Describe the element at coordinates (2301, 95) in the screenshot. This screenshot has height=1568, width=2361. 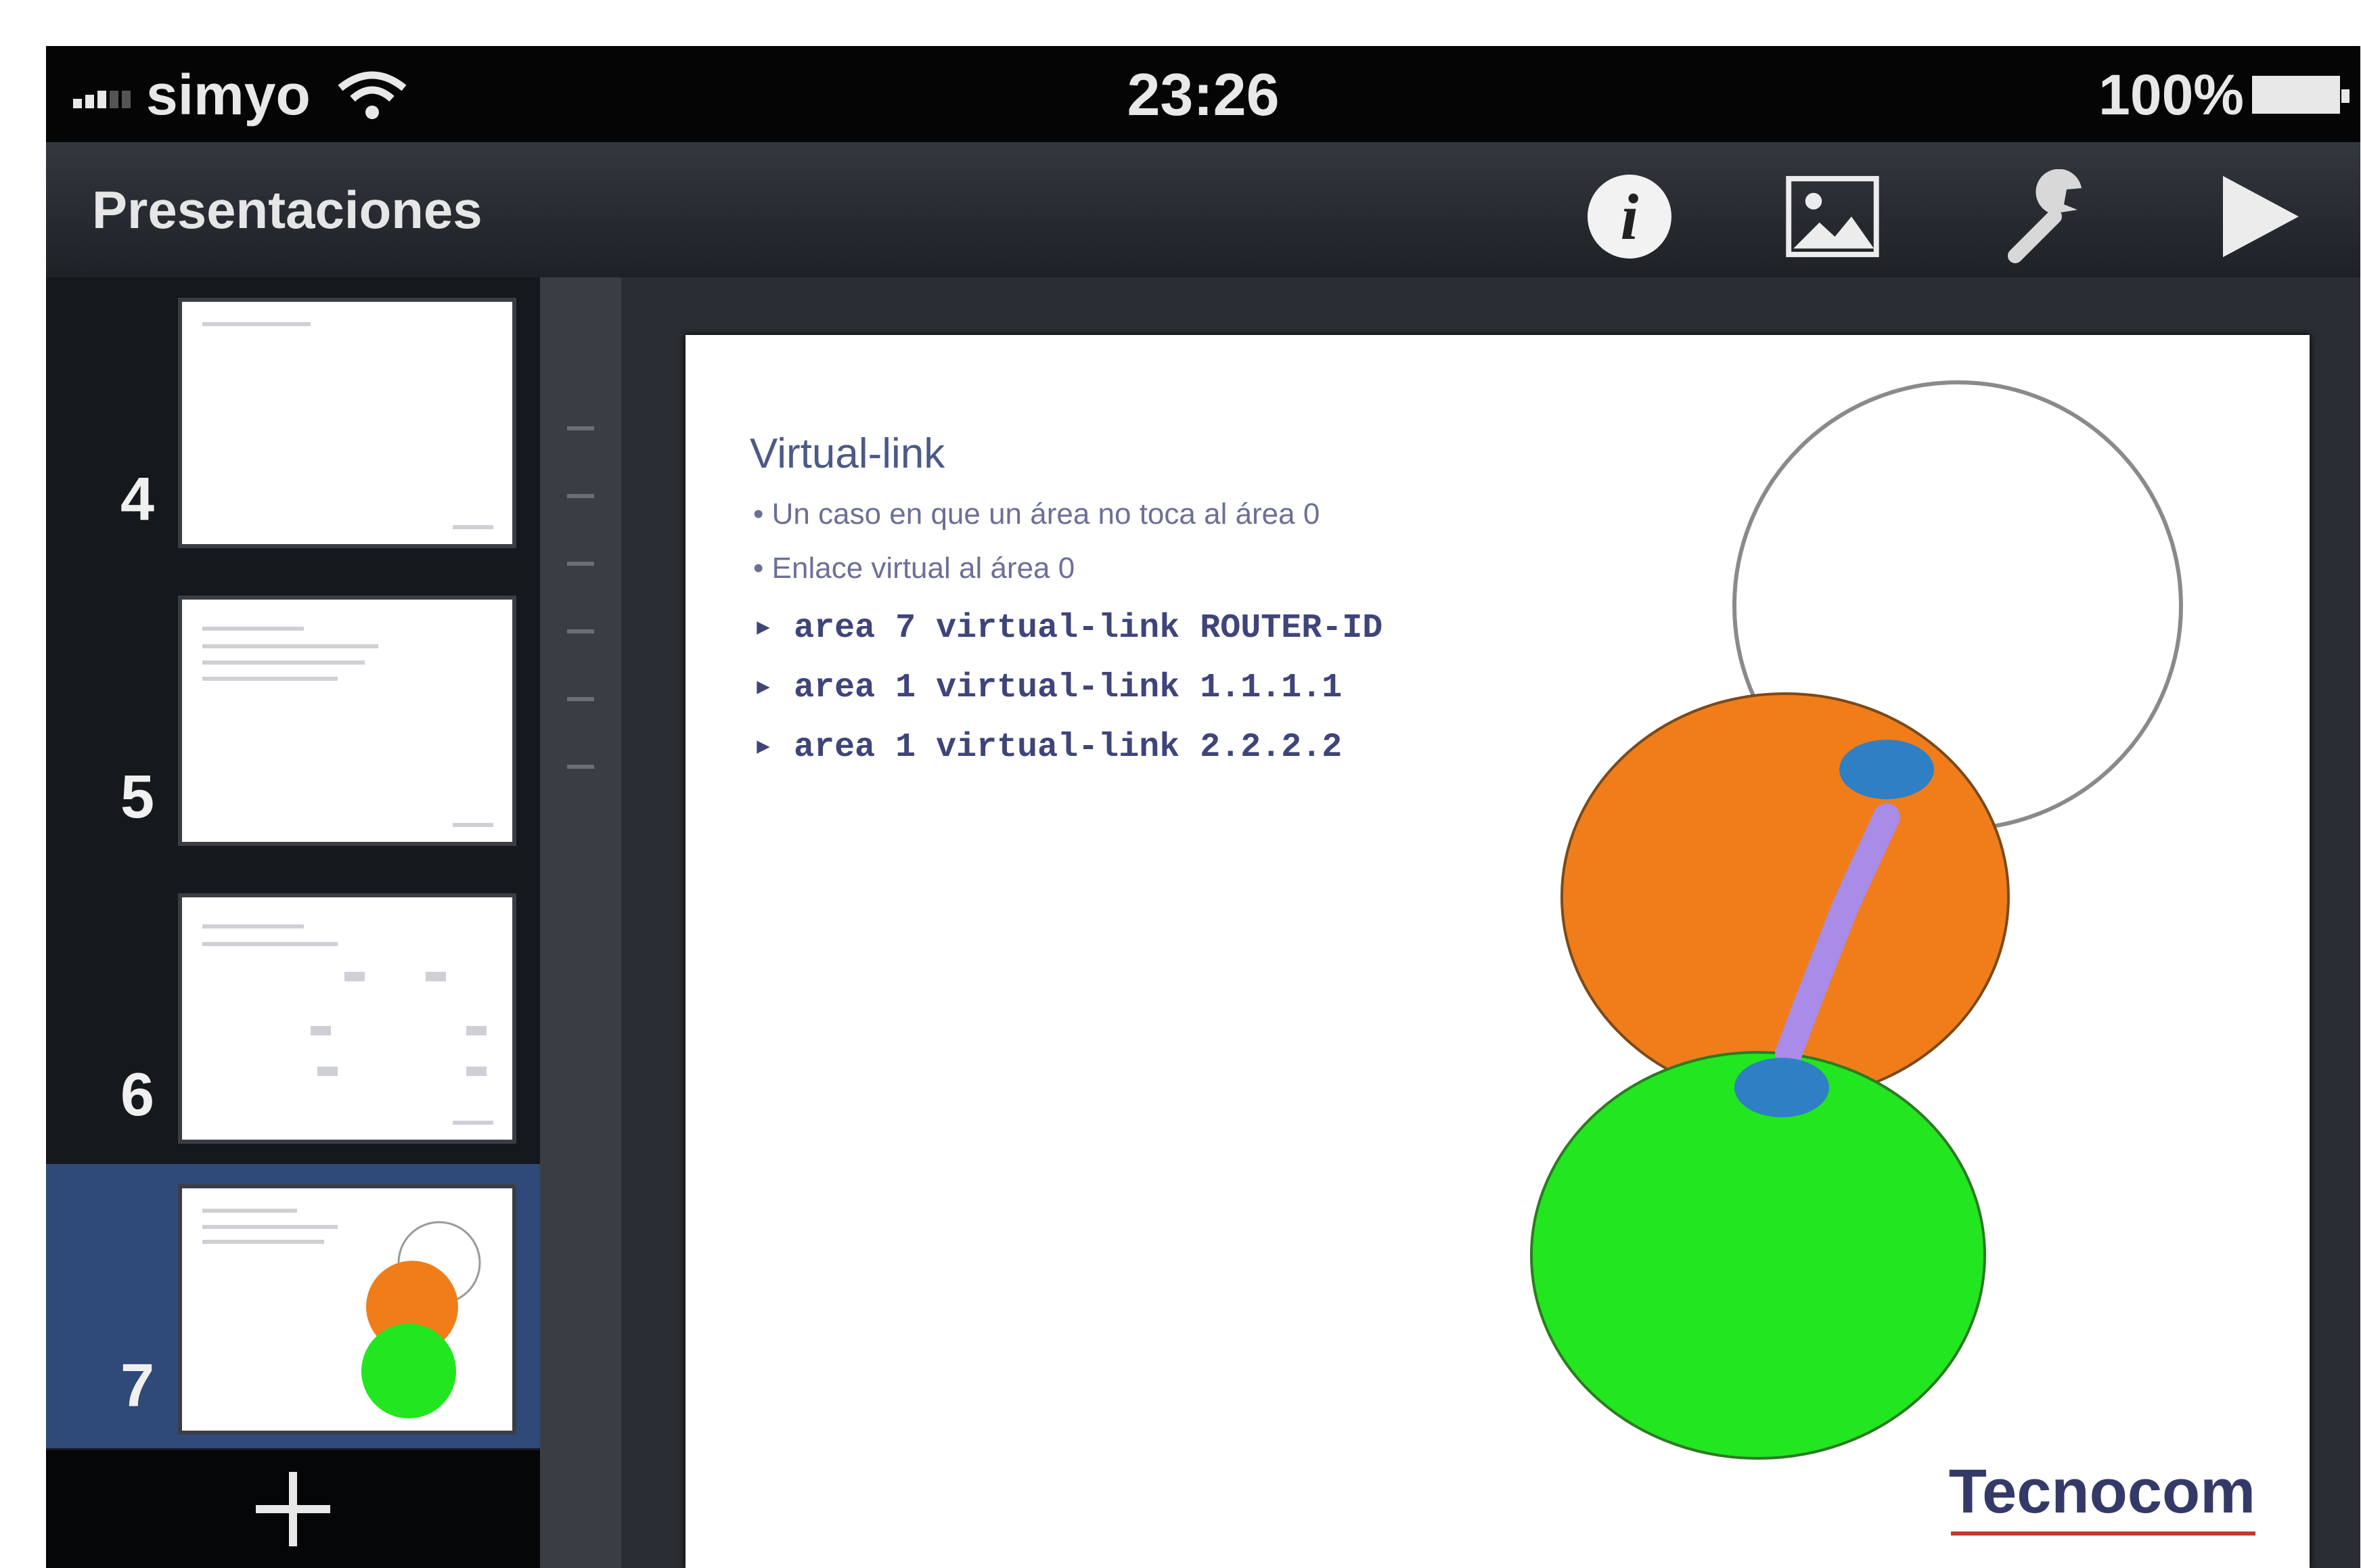
I see `battery-icon` at that location.